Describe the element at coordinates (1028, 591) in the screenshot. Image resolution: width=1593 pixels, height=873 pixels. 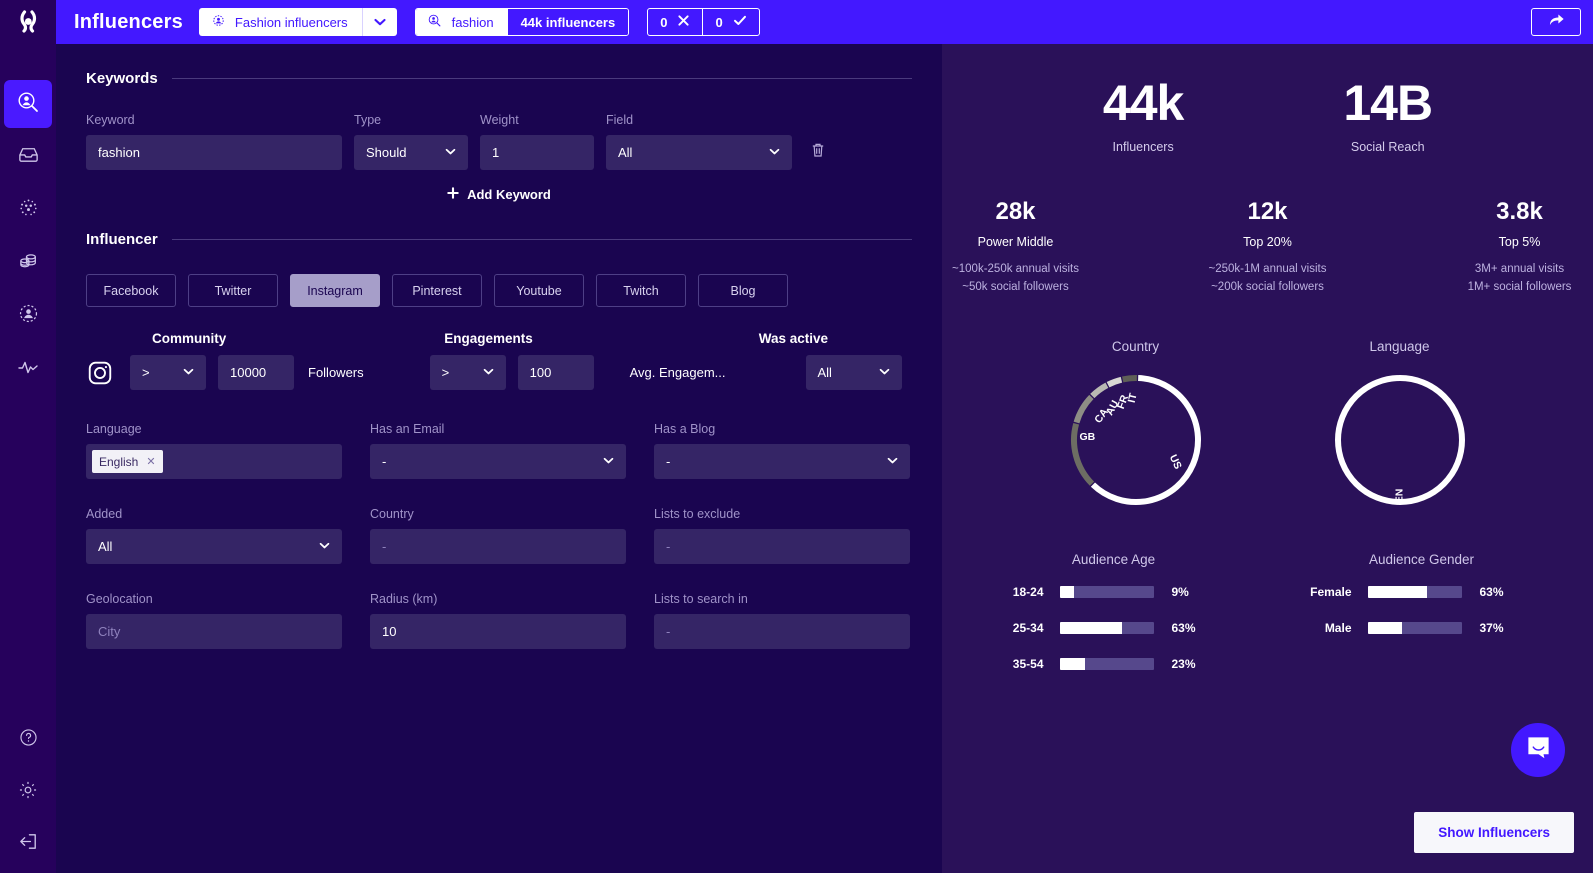
I see `age-bucket-label: 18-24` at that location.